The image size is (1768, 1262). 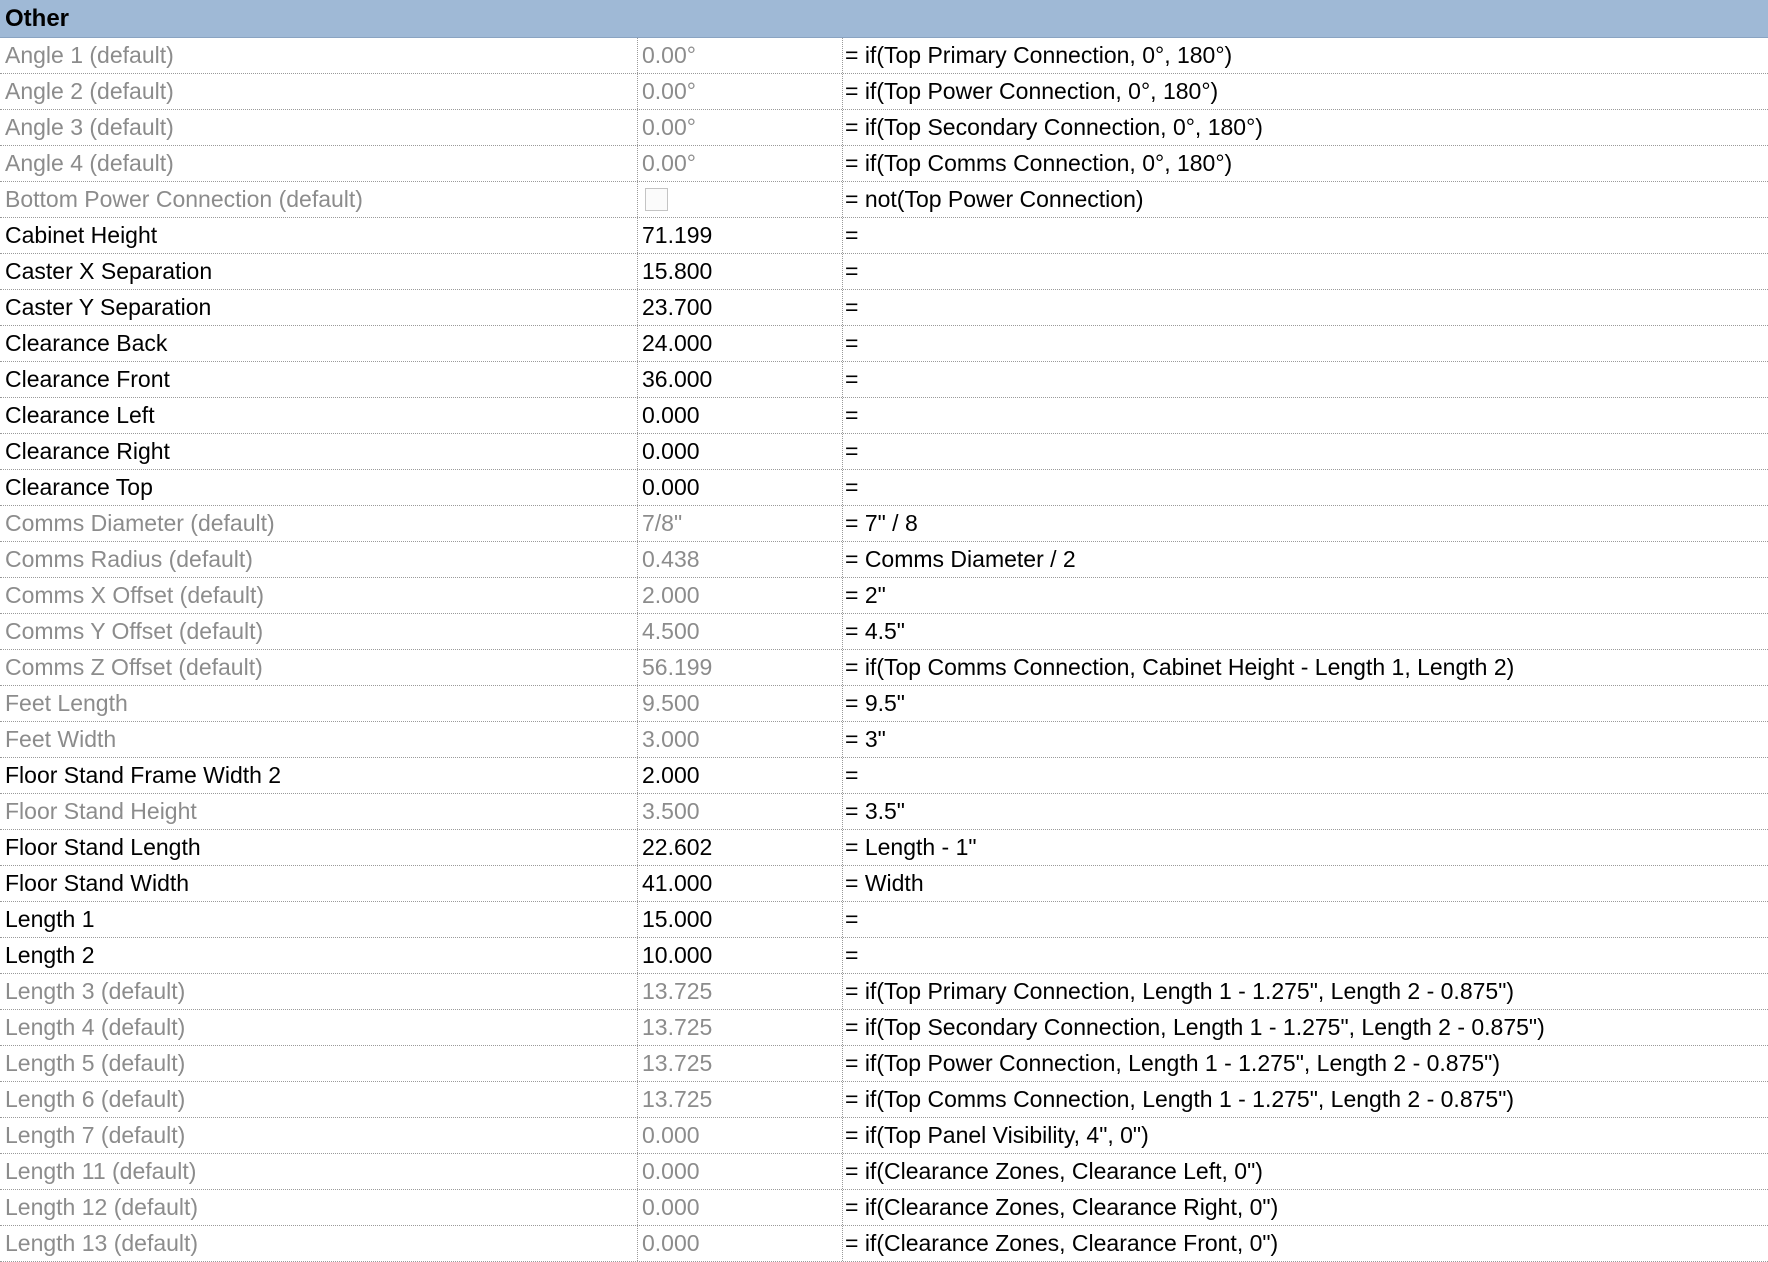 I want to click on parameter-row: Caster Y Separation 23.700 =, so click(x=884, y=308).